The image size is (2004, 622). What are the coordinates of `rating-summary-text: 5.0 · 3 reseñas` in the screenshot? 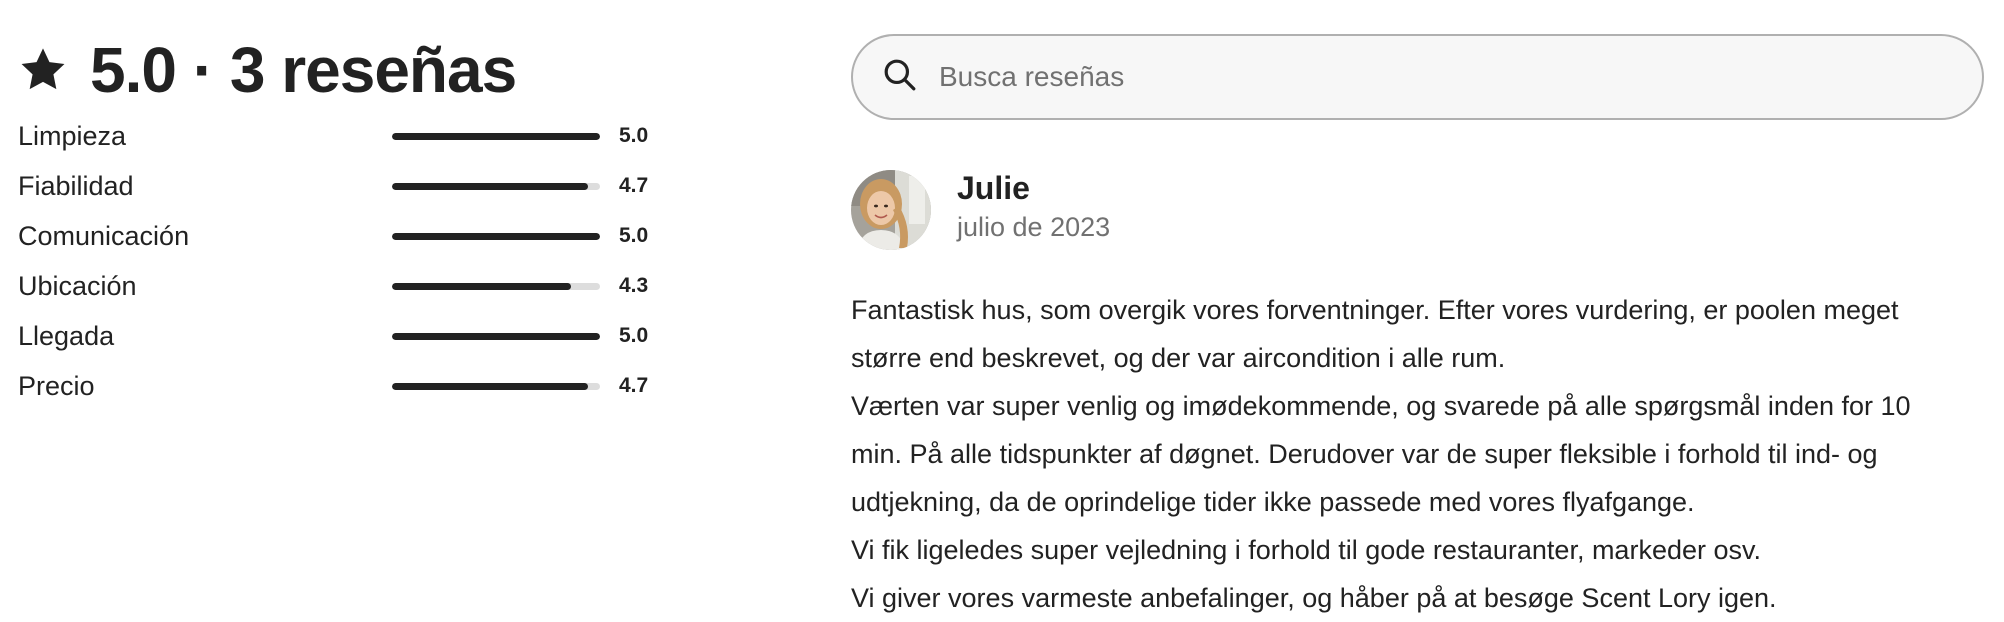 It's located at (303, 70).